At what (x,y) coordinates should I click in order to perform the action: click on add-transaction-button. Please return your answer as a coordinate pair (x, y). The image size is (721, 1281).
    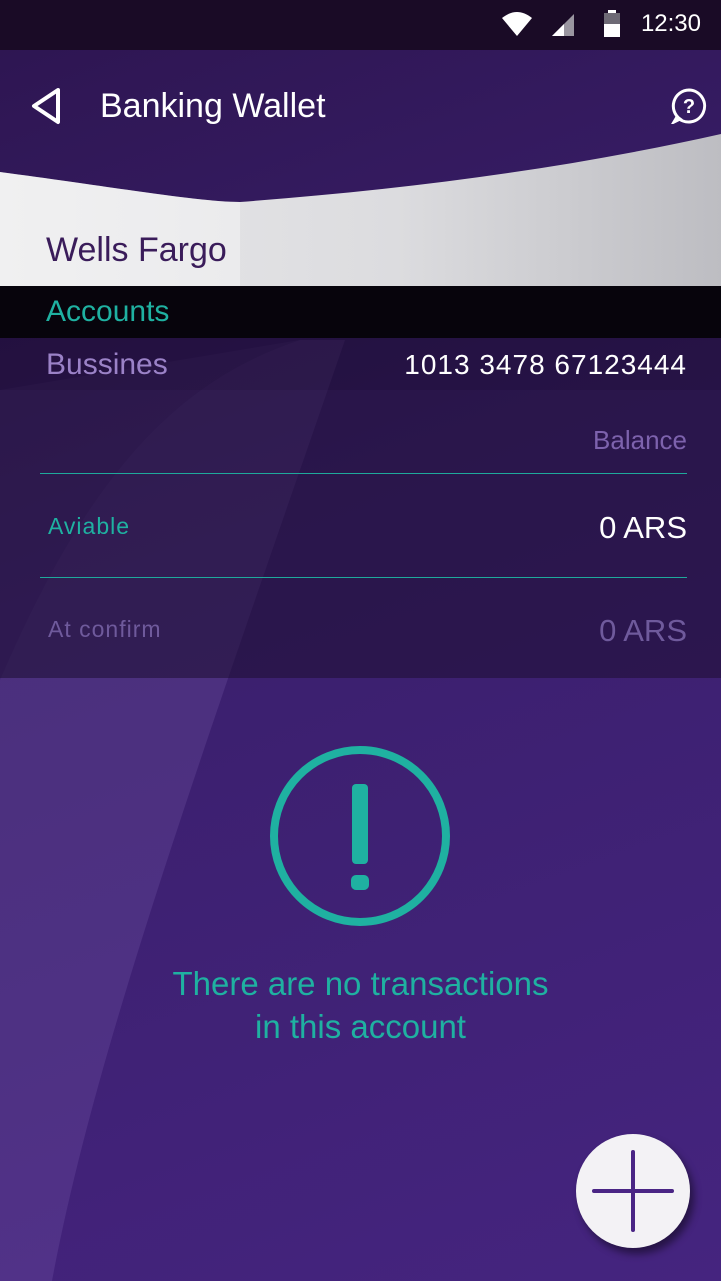
    Looking at the image, I should click on (633, 1191).